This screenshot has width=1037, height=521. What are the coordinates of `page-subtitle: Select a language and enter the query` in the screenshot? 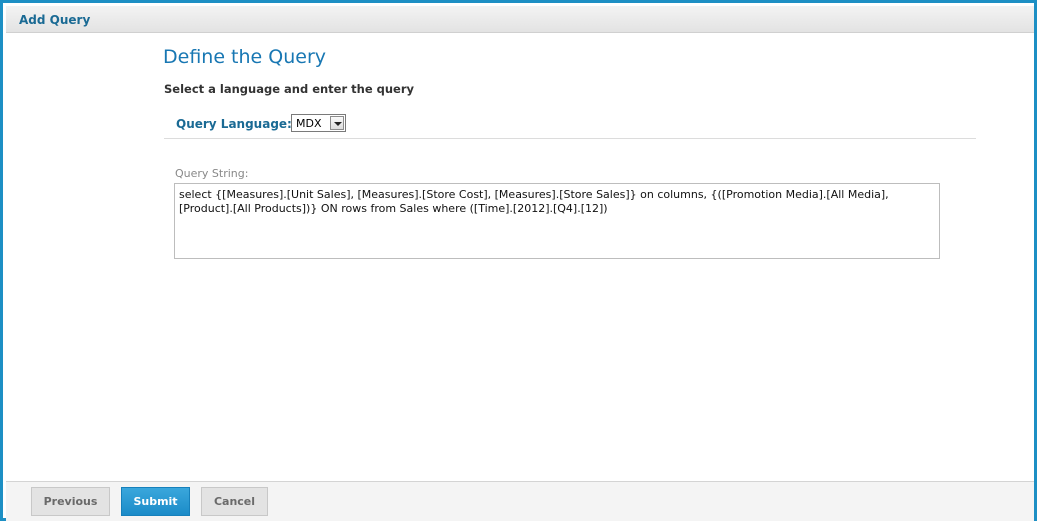 It's located at (289, 89).